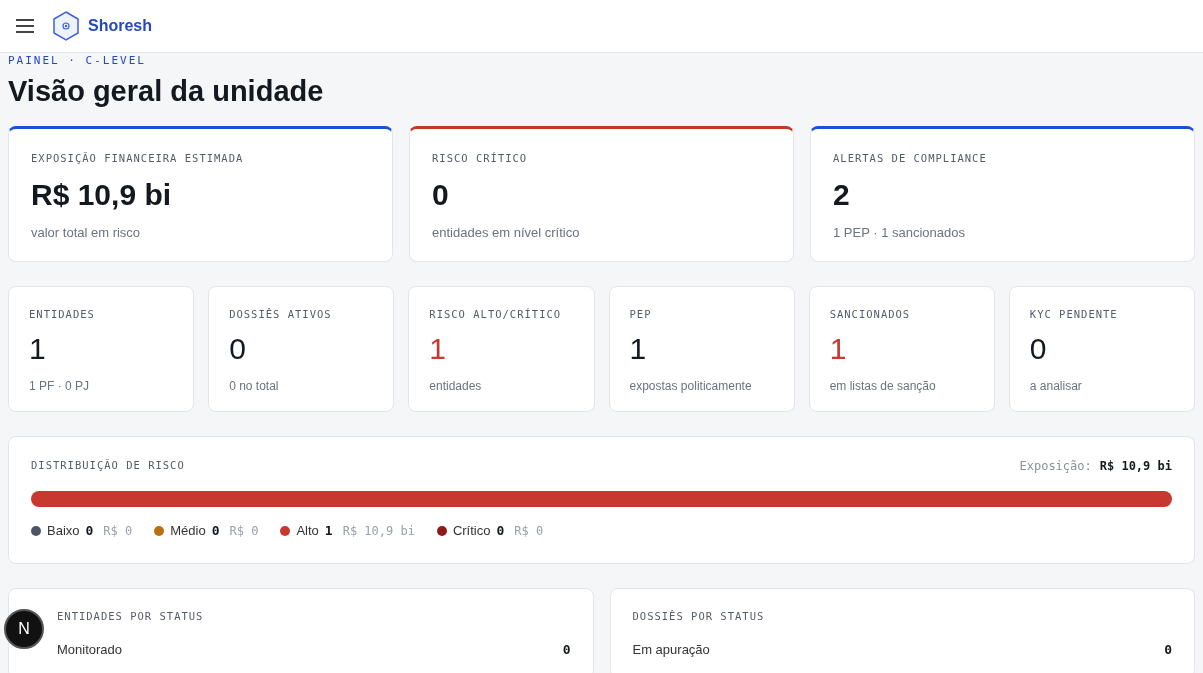  Describe the element at coordinates (188, 531) in the screenshot. I see `legend-name: Médio` at that location.